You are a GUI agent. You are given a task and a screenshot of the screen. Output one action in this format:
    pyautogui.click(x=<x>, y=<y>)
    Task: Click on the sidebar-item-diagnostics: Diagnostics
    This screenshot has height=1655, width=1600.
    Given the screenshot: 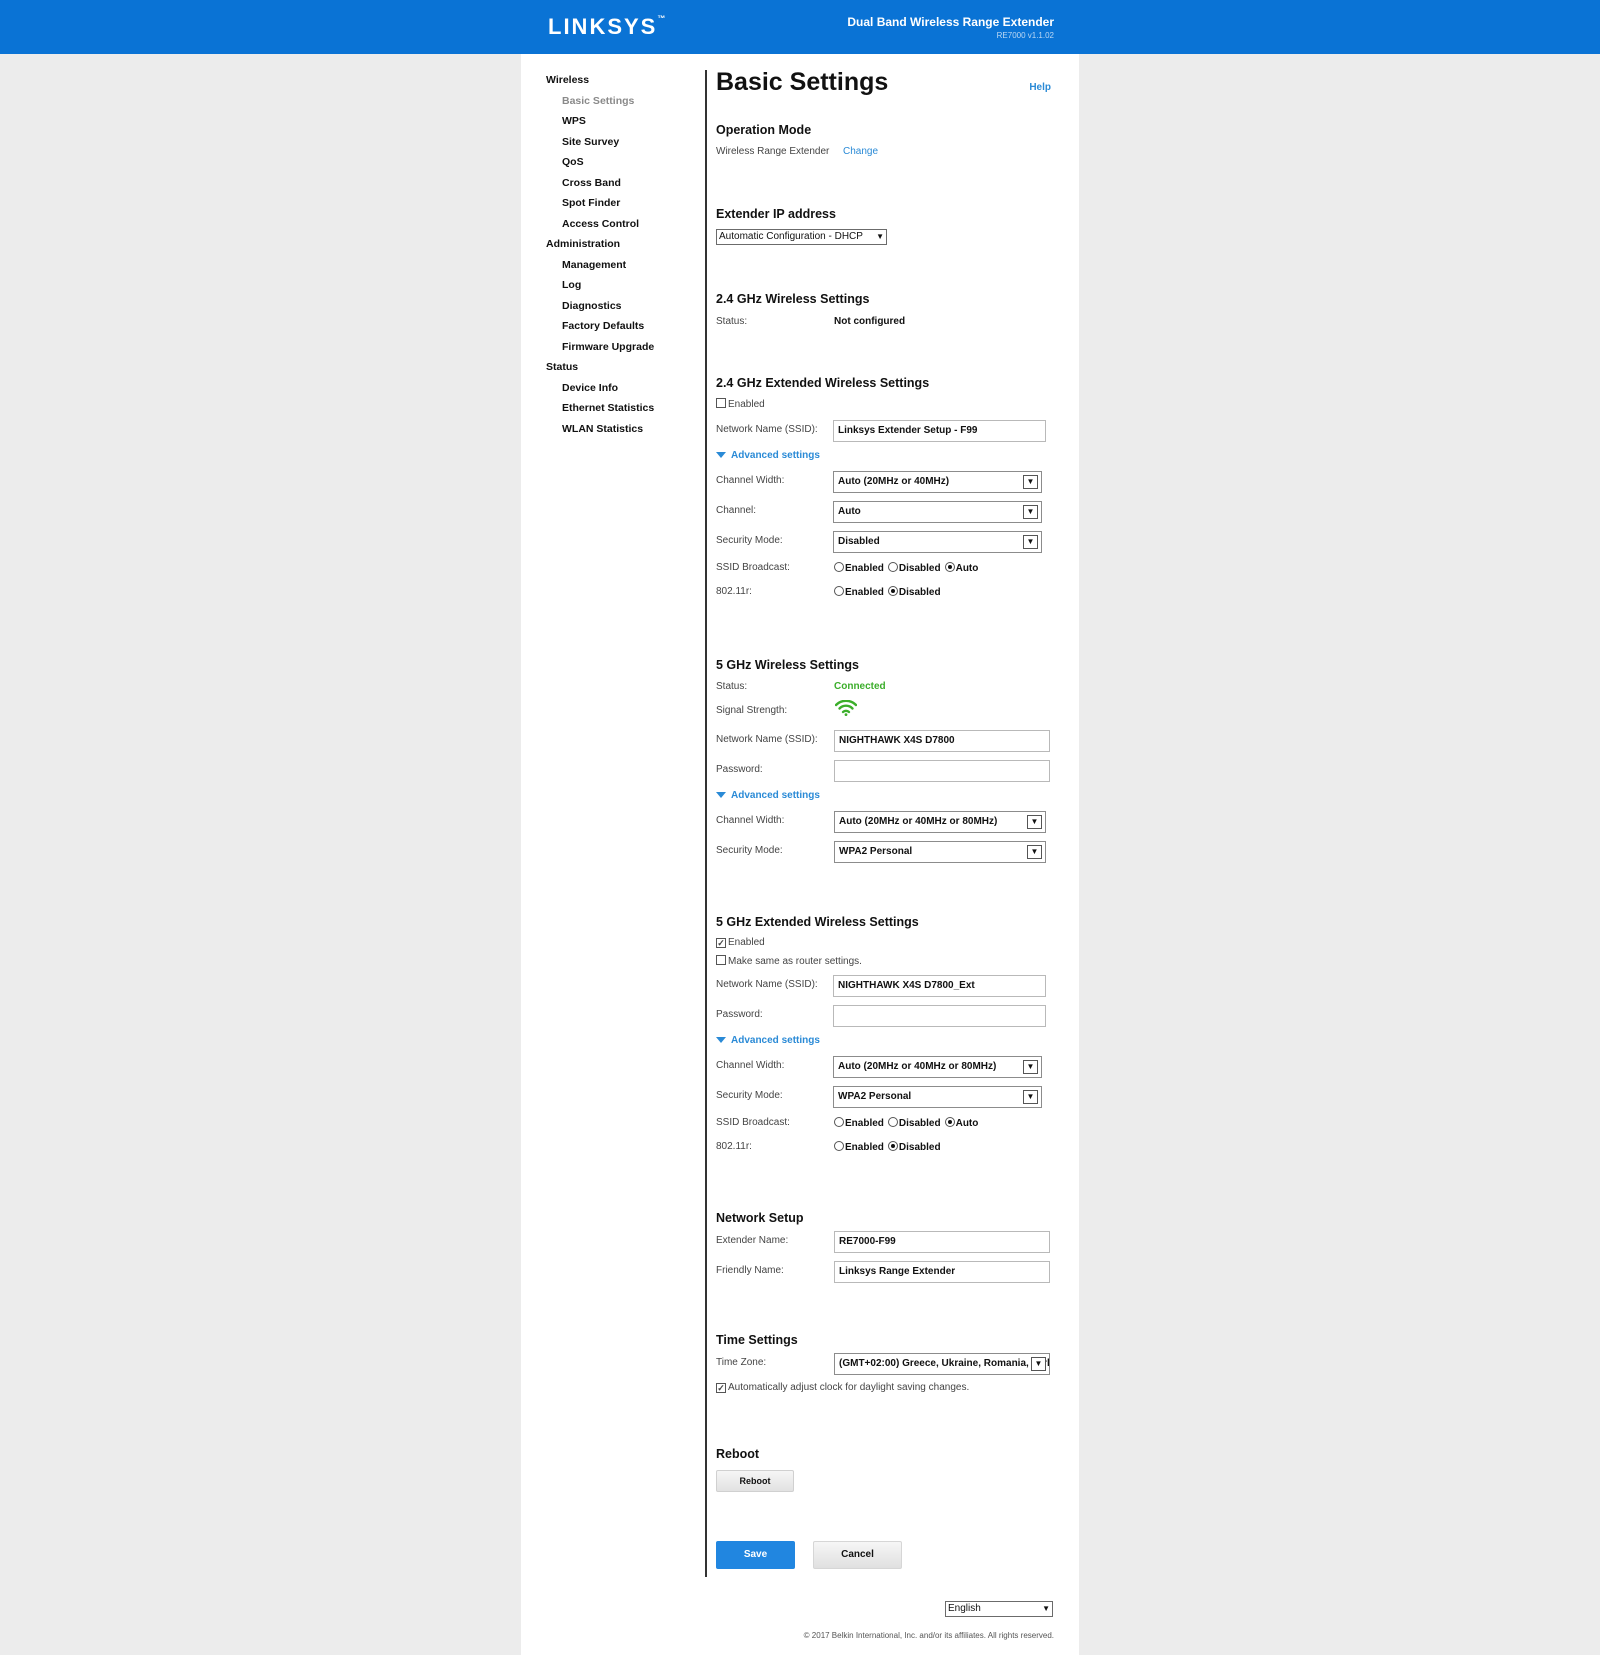 What is the action you would take?
    pyautogui.click(x=626, y=306)
    